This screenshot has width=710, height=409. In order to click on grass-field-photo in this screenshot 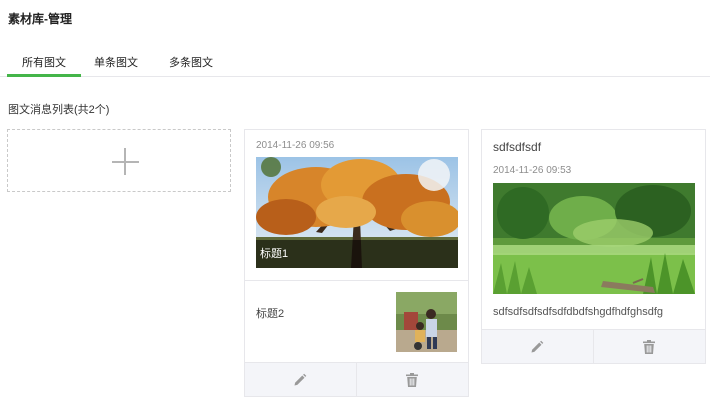, I will do `click(594, 238)`.